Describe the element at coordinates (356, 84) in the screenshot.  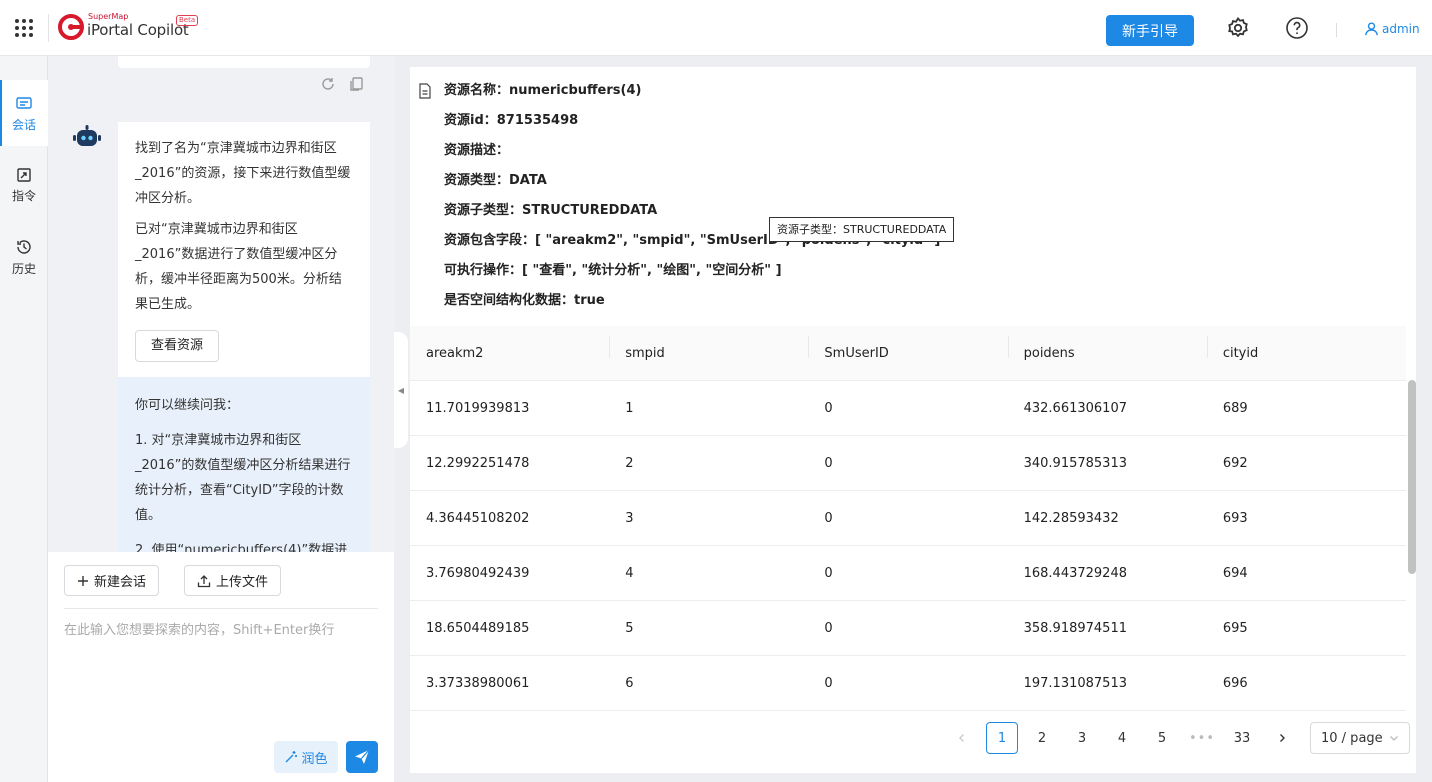
I see `copy-icon` at that location.